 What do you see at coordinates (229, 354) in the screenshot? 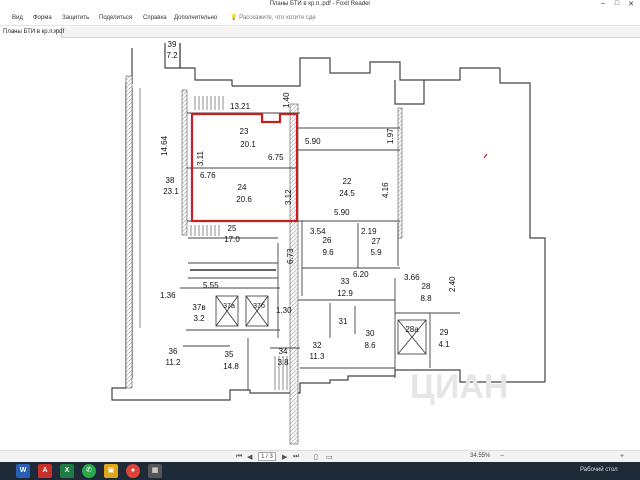
I see `room-num: 35` at bounding box center [229, 354].